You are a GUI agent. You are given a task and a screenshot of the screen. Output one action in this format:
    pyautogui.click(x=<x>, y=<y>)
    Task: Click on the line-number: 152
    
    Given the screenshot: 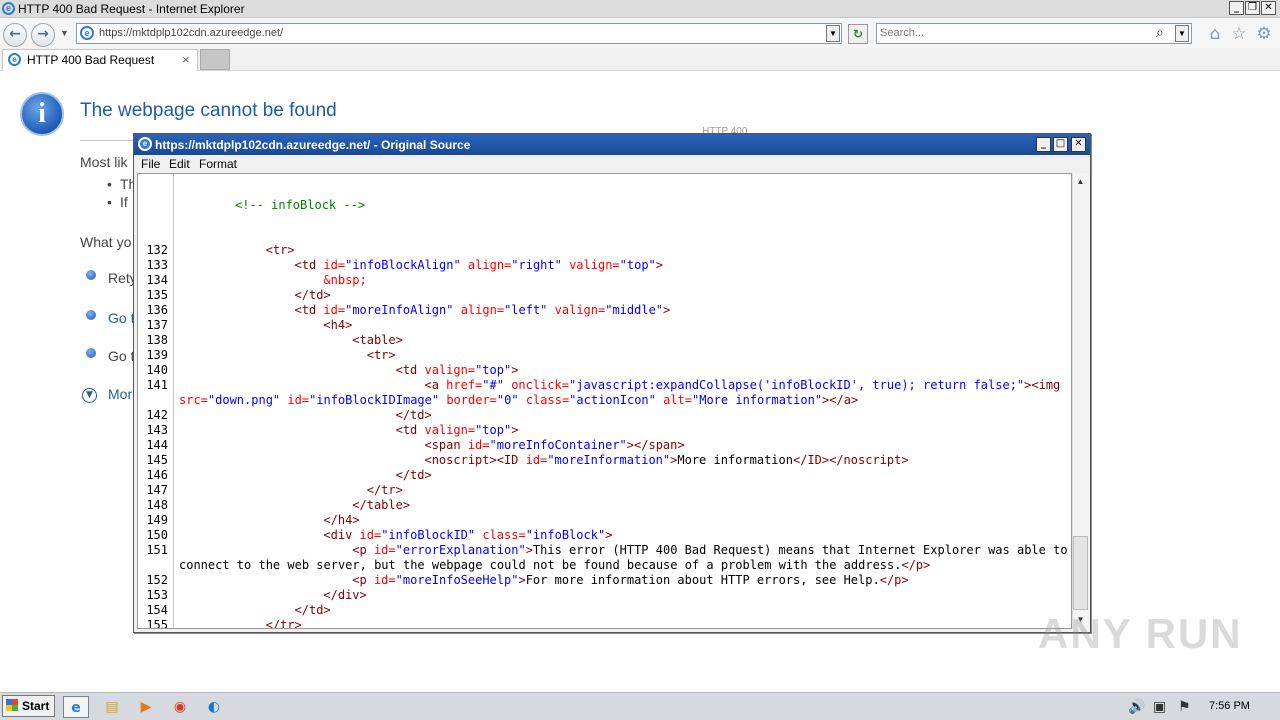 What is the action you would take?
    pyautogui.click(x=157, y=580)
    